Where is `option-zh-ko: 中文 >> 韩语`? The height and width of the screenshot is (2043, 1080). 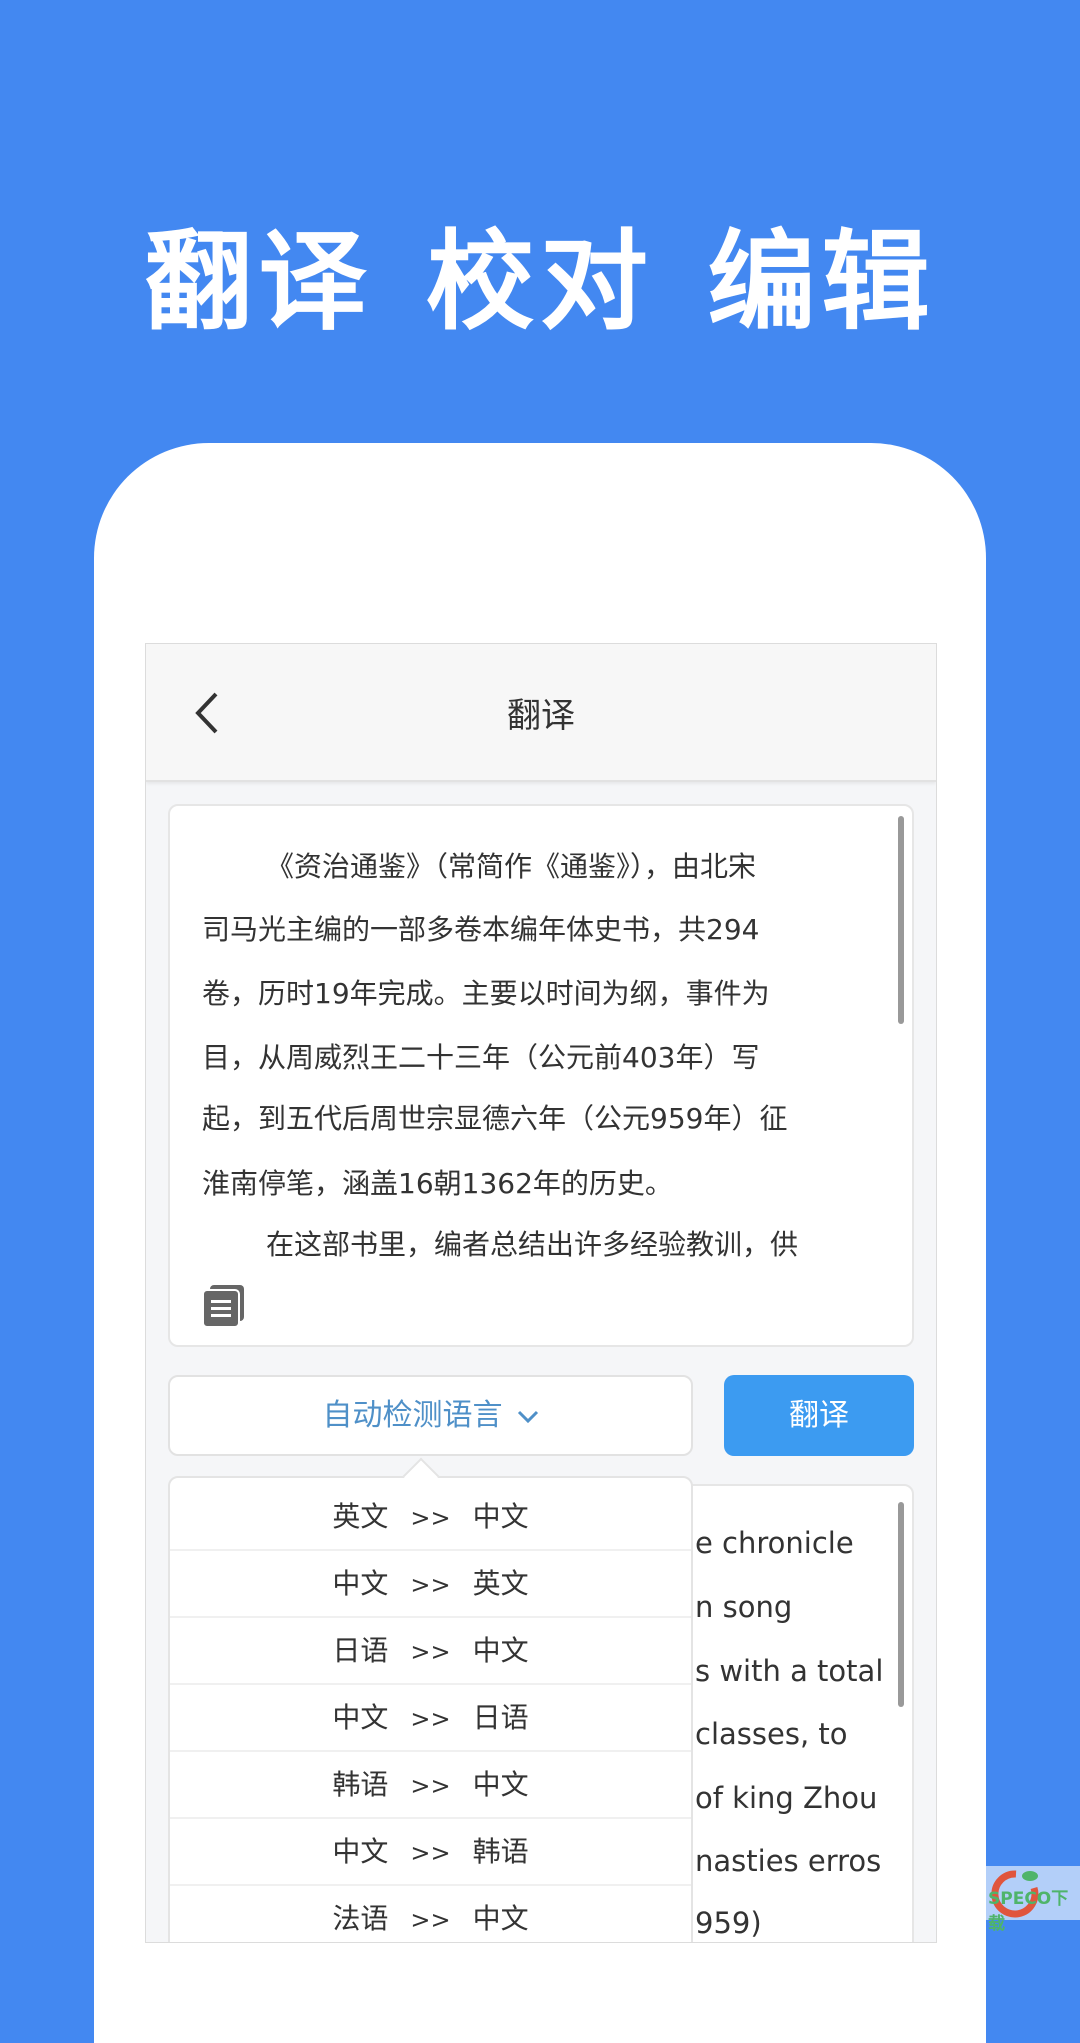
option-zh-ko: 中文 >> 韩语 is located at coordinates (430, 1852).